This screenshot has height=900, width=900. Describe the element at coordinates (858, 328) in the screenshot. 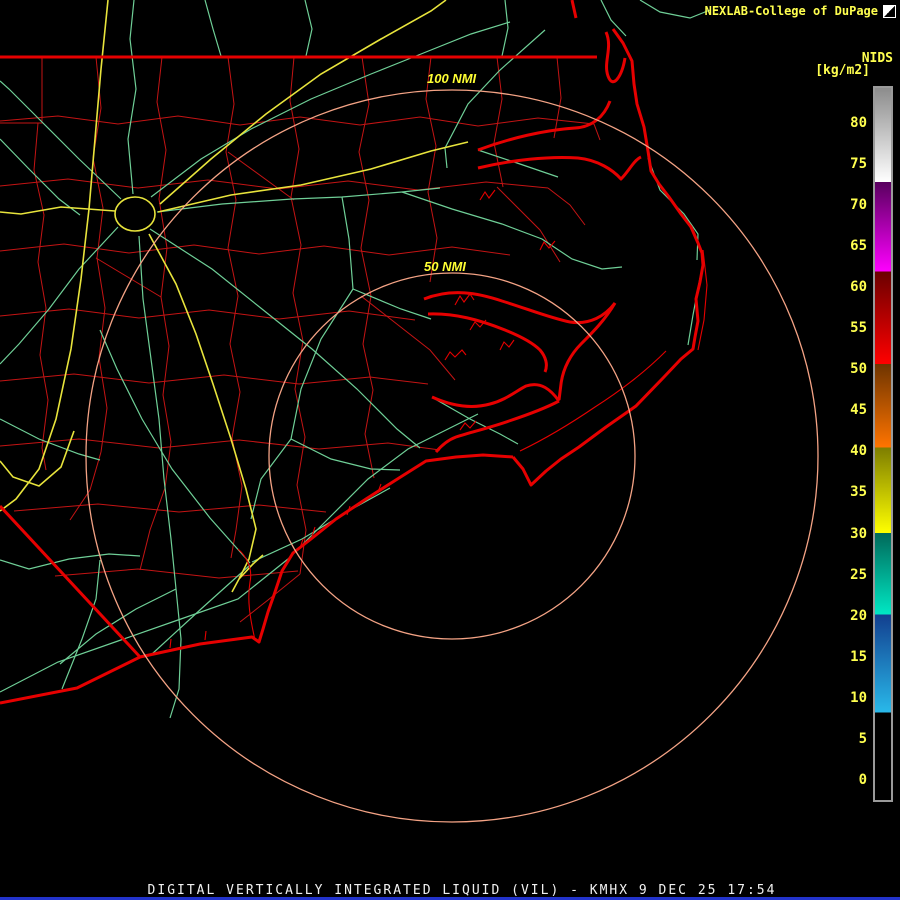

I see `colorbar-tick-label: 55` at that location.